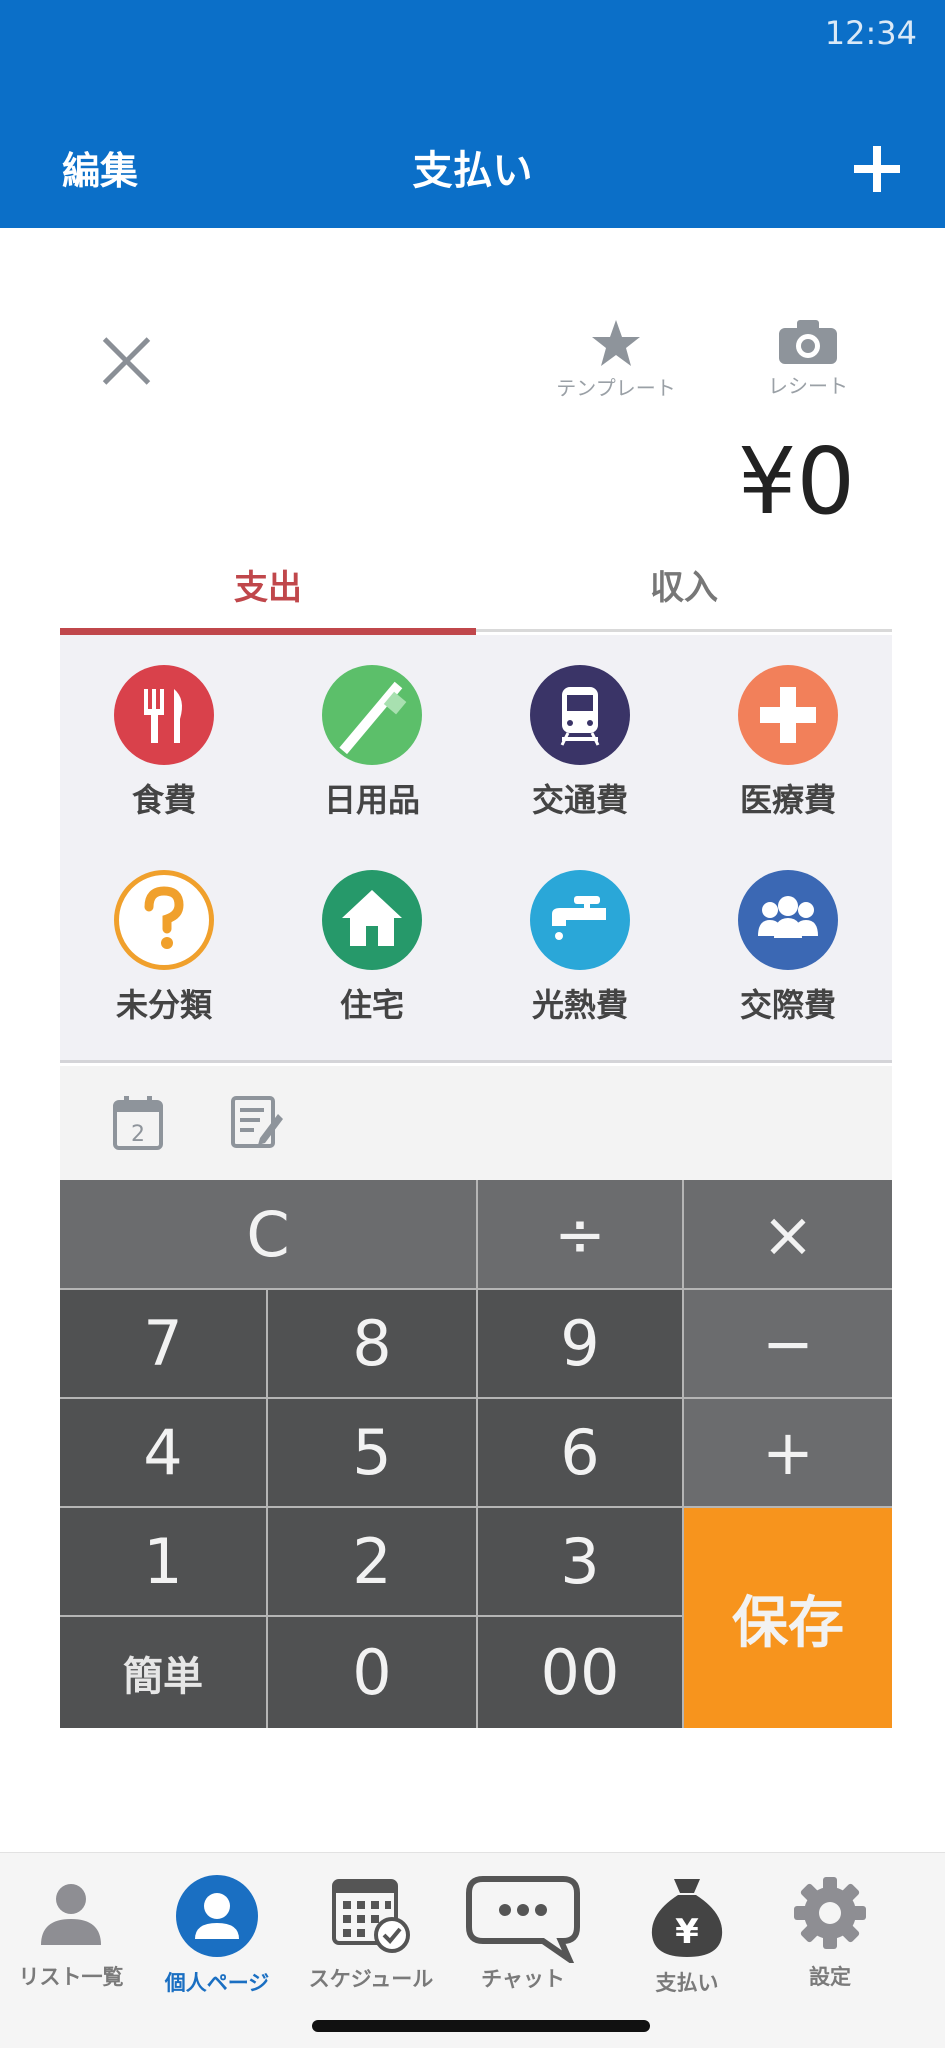 The image size is (945, 2048). I want to click on key-8: 8, so click(372, 1343).